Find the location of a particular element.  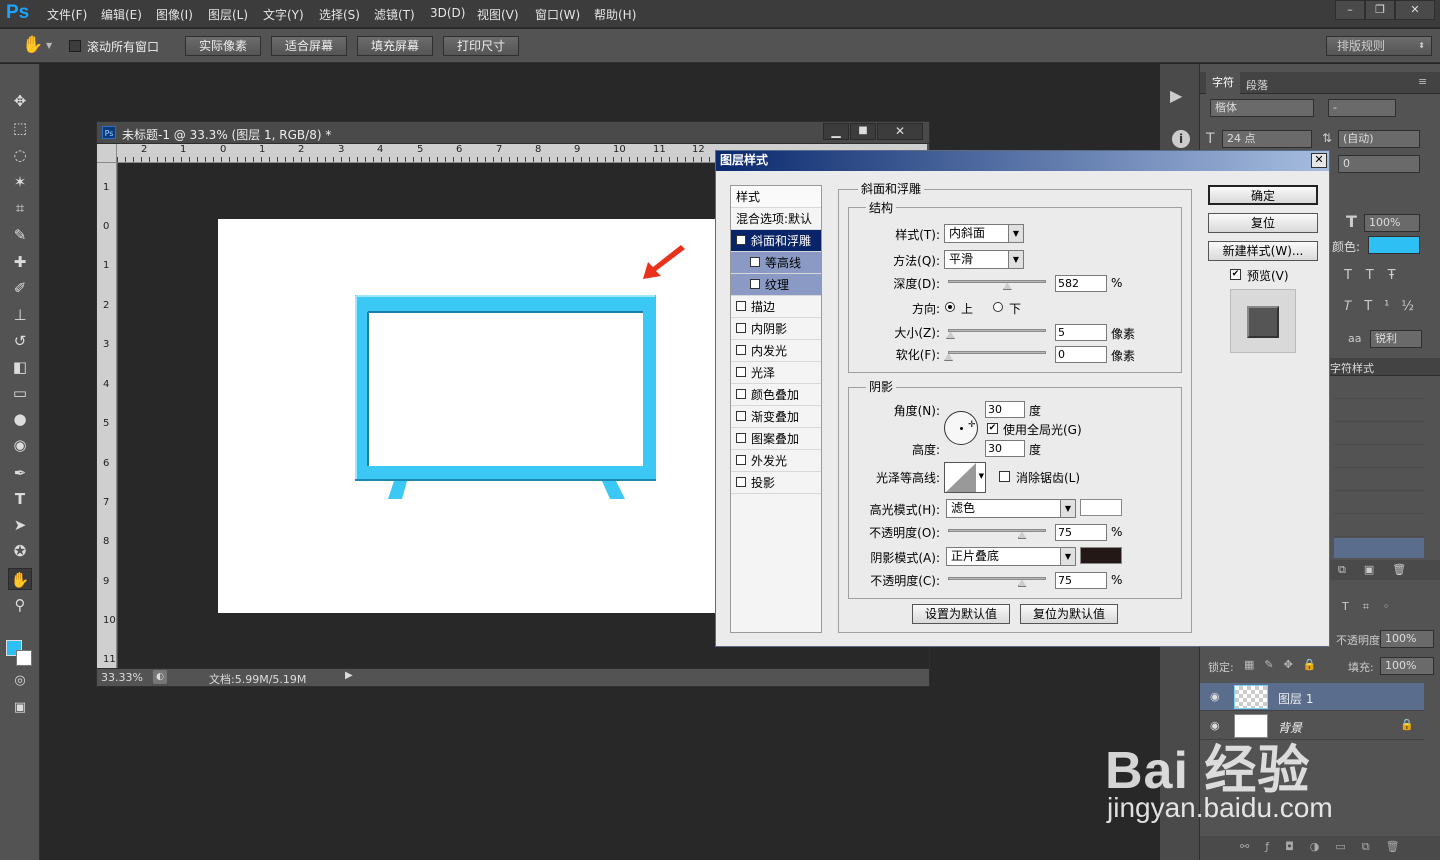

blur-tool-icon: ● is located at coordinates (20, 419).